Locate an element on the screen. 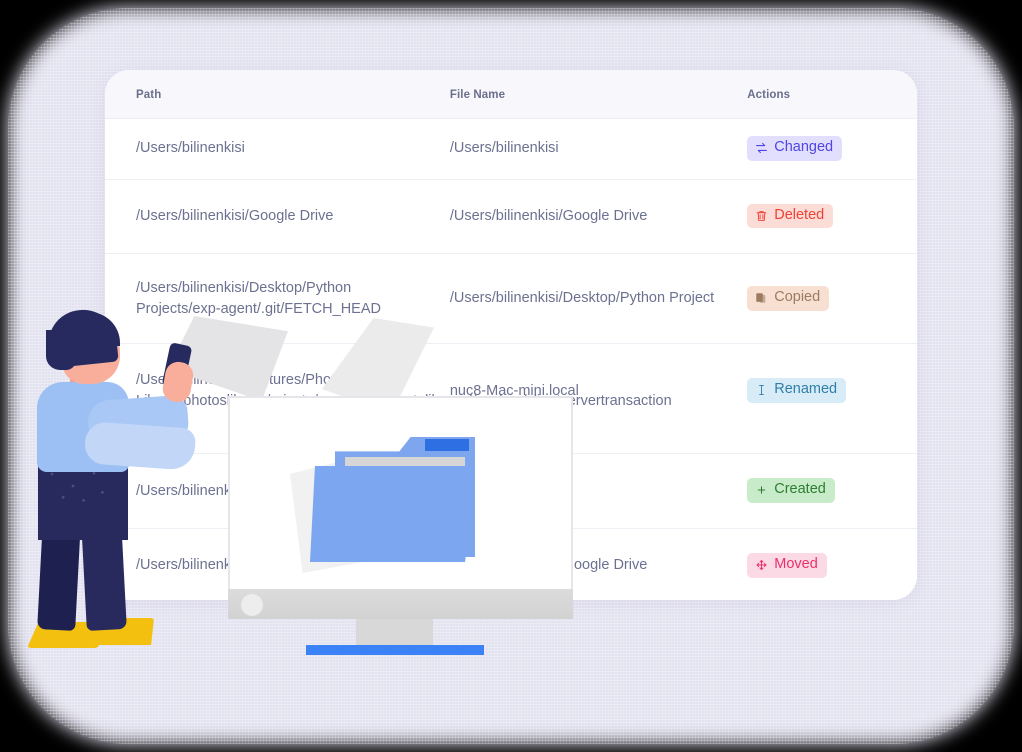 This screenshot has width=1022, height=752. move-arrows-icon is located at coordinates (761, 565).